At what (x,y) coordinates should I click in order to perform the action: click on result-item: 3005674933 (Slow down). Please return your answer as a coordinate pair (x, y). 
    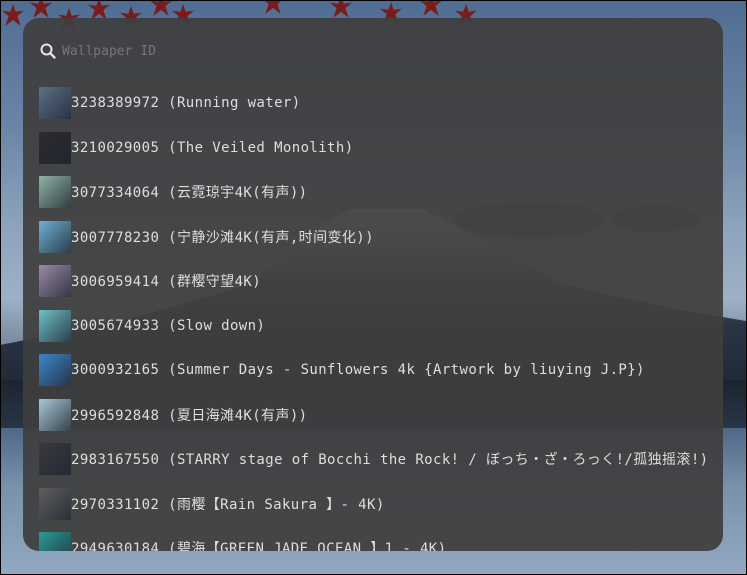
    Looking at the image, I should click on (381, 326).